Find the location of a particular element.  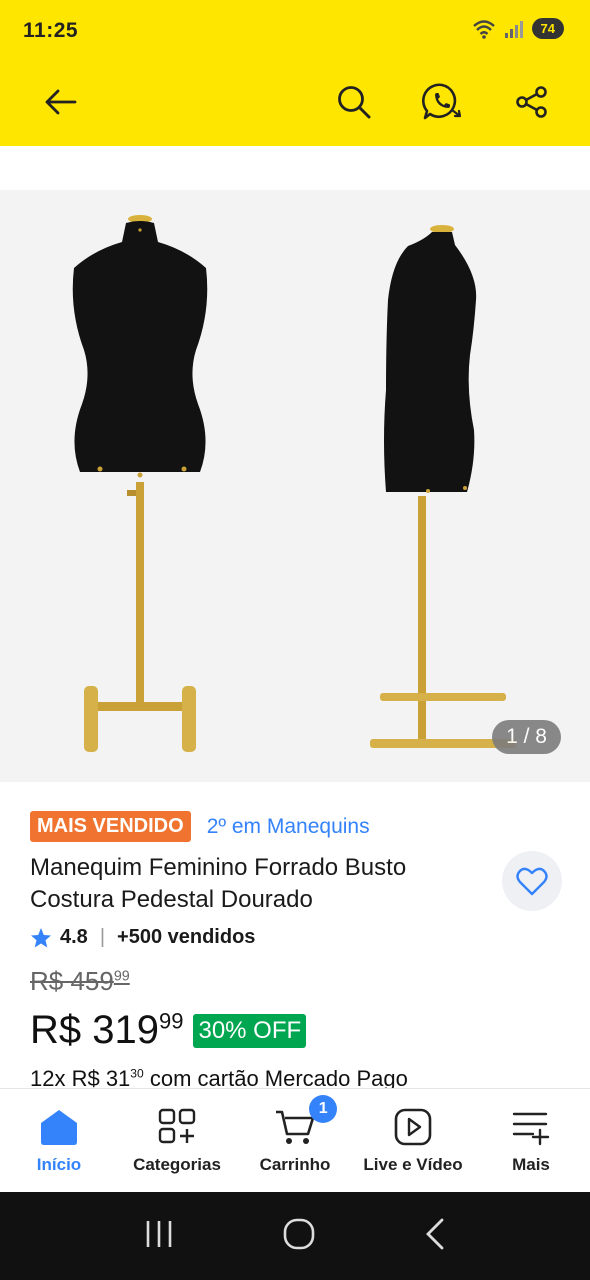

nav-home: Início is located at coordinates (59, 1140).